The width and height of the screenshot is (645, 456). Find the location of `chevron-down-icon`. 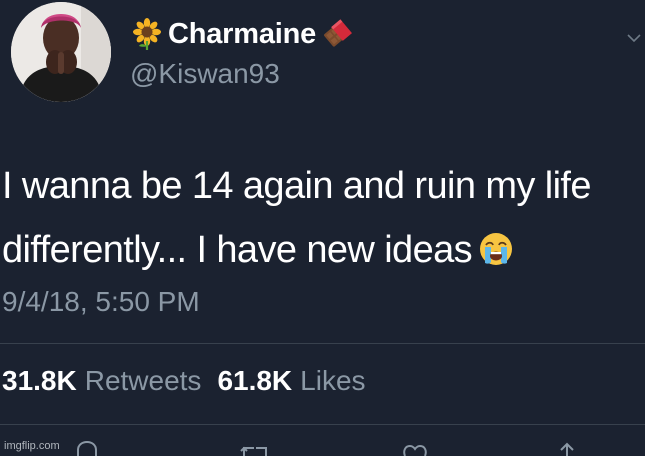

chevron-down-icon is located at coordinates (634, 38).